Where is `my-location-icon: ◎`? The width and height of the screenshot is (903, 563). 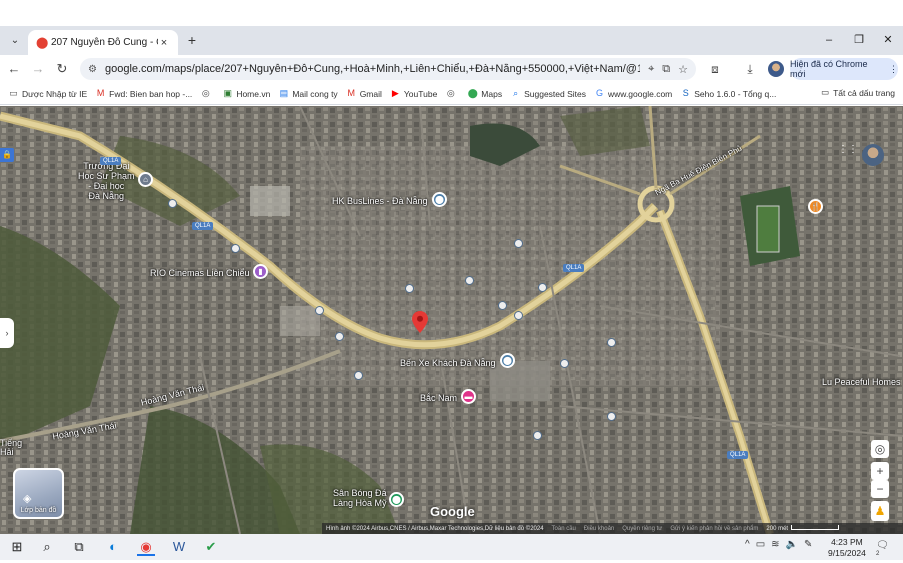
my-location-icon: ◎ is located at coordinates (880, 449).